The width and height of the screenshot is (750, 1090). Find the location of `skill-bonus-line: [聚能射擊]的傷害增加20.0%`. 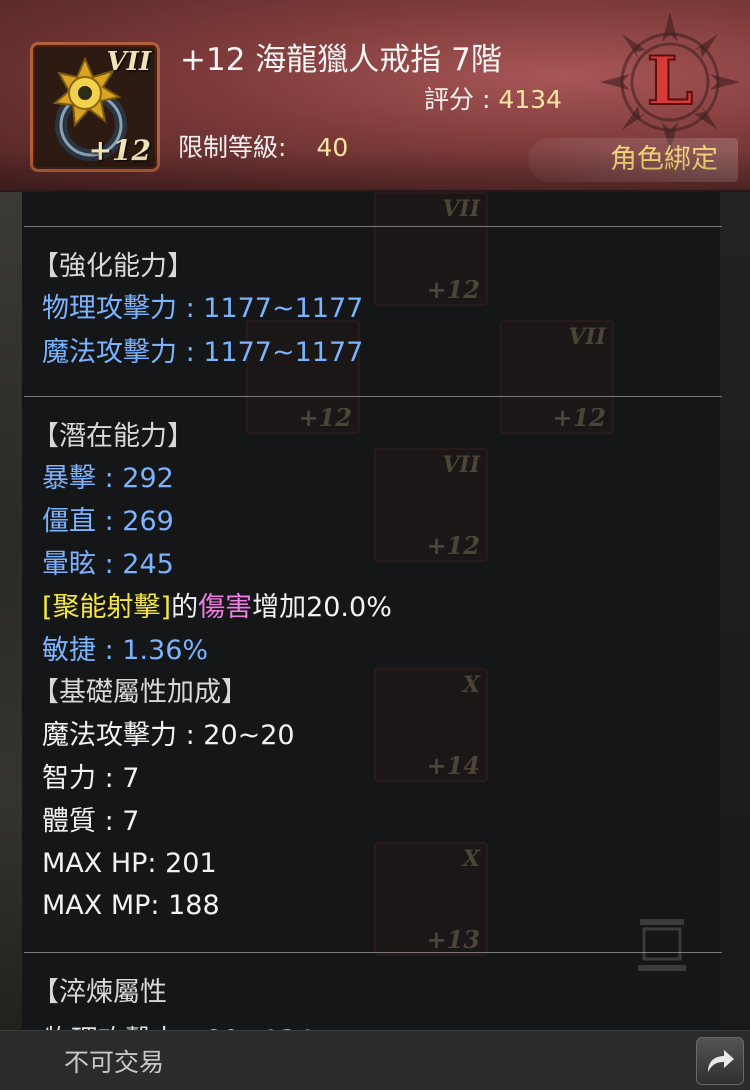

skill-bonus-line: [聚能射擊]的傷害增加20.0% is located at coordinates (217, 608).